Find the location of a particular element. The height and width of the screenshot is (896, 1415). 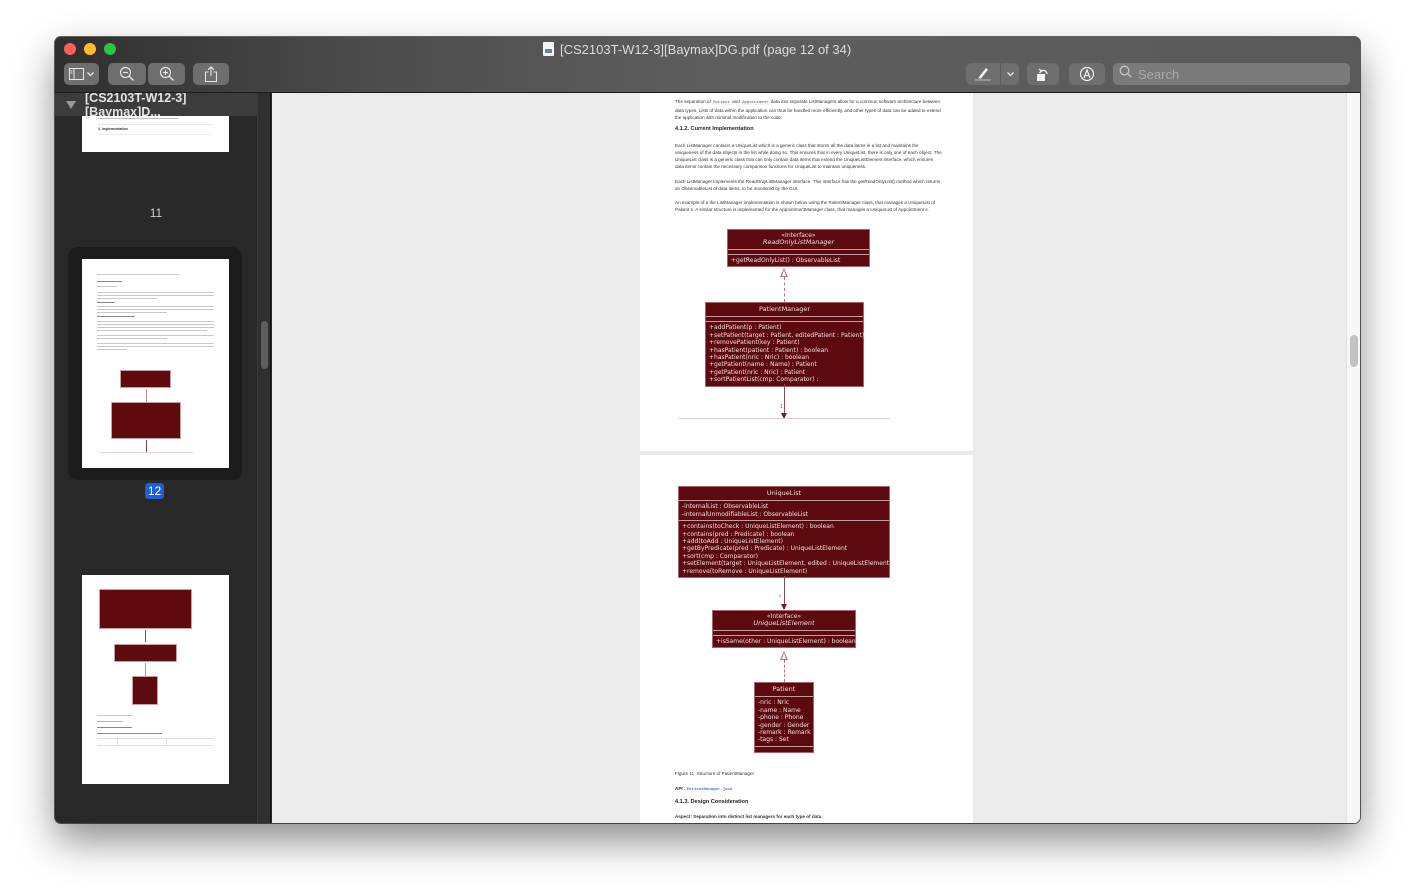

figure-caption: Figure 11. Structure of PatientManager is located at coordinates (715, 773).